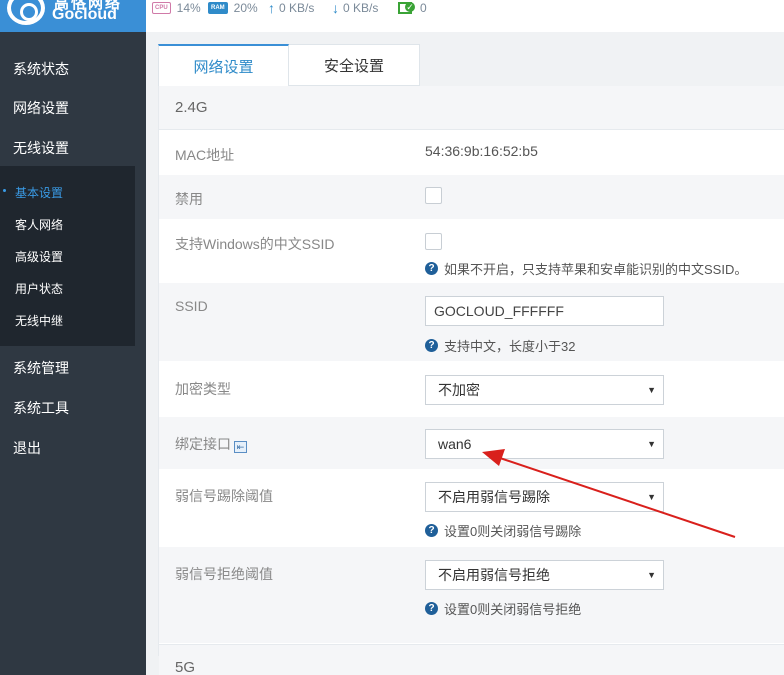  I want to click on ssid-label: SSID, so click(191, 306).